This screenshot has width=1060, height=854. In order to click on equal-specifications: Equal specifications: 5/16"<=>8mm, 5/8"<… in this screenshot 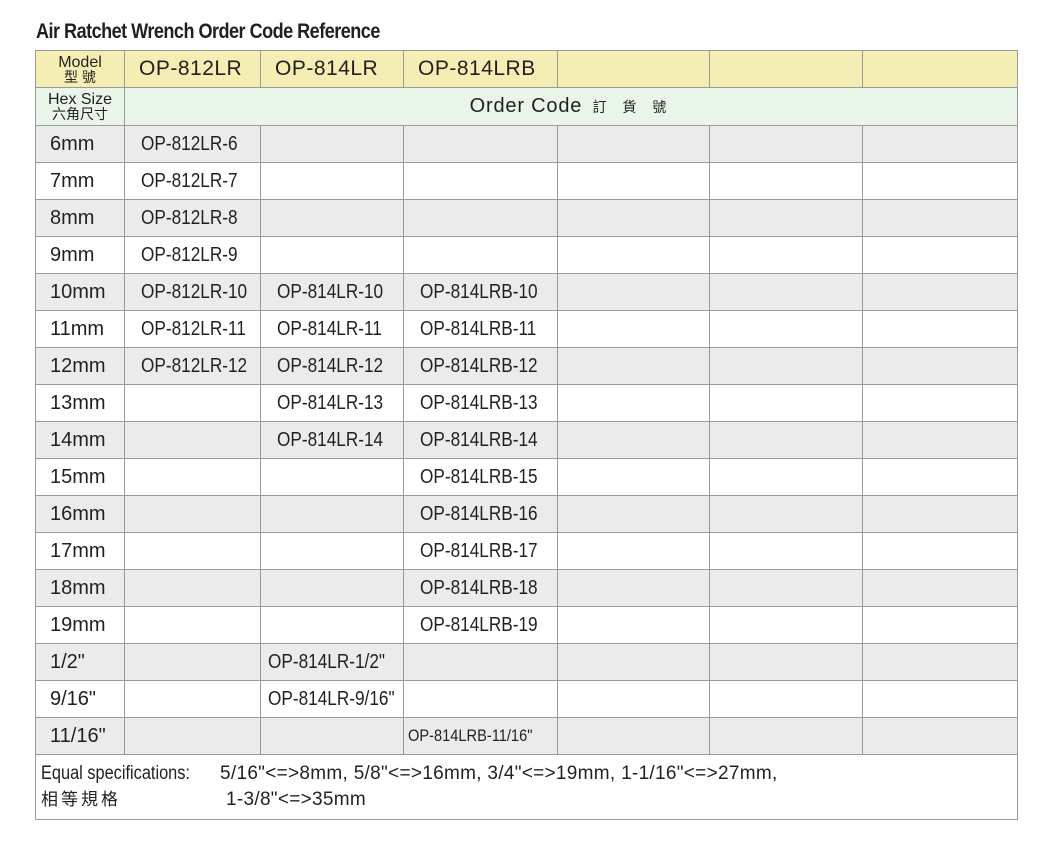, I will do `click(527, 783)`.